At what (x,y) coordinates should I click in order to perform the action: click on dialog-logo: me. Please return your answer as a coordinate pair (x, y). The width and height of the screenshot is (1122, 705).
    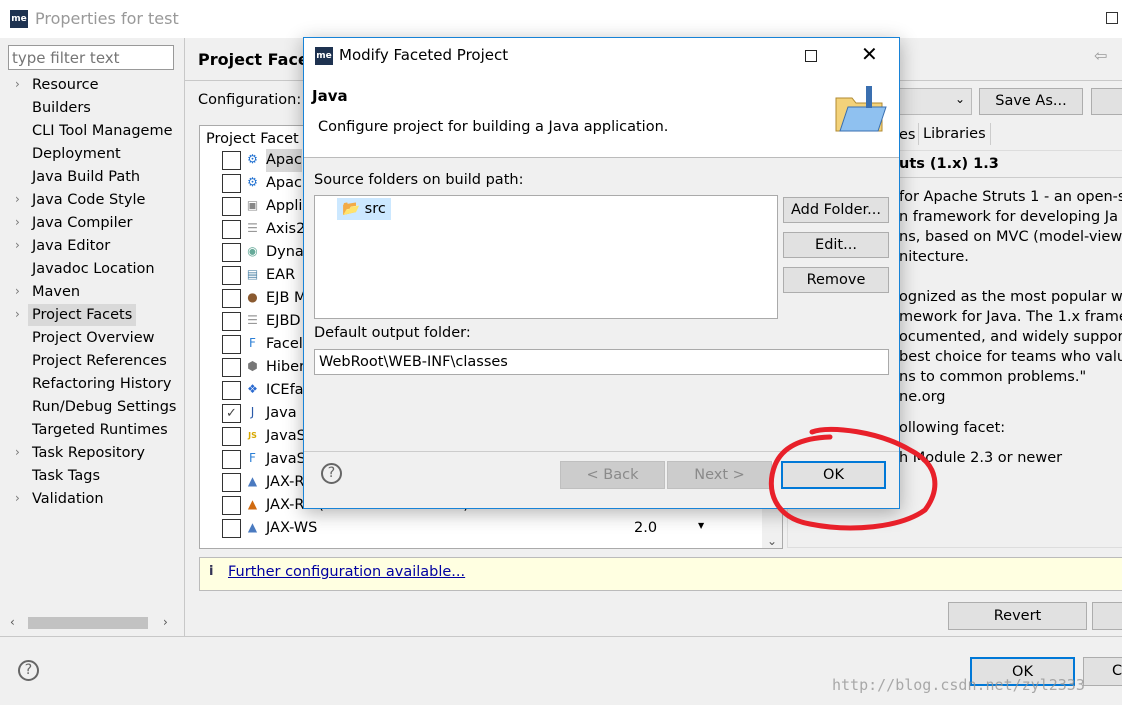
    Looking at the image, I should click on (324, 56).